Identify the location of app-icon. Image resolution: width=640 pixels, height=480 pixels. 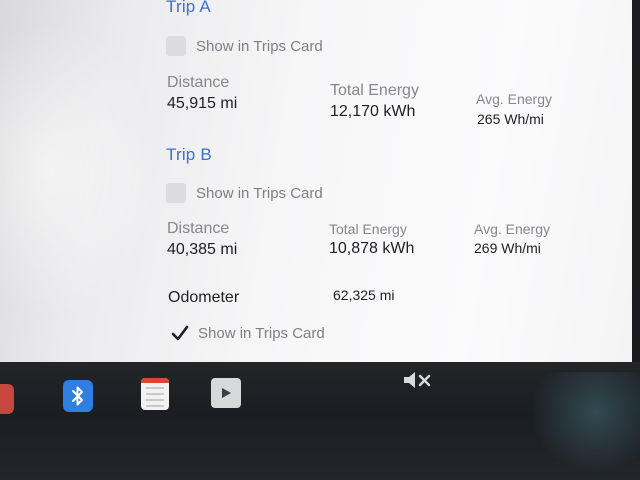
(7, 399).